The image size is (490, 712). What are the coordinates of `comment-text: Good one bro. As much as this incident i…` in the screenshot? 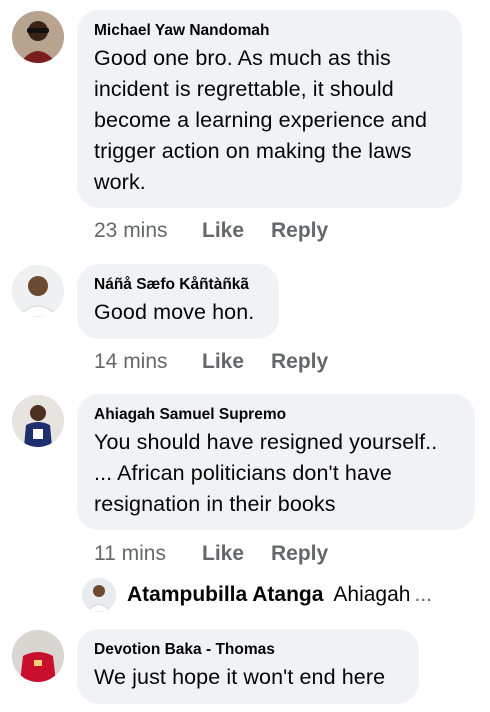 It's located at (261, 120).